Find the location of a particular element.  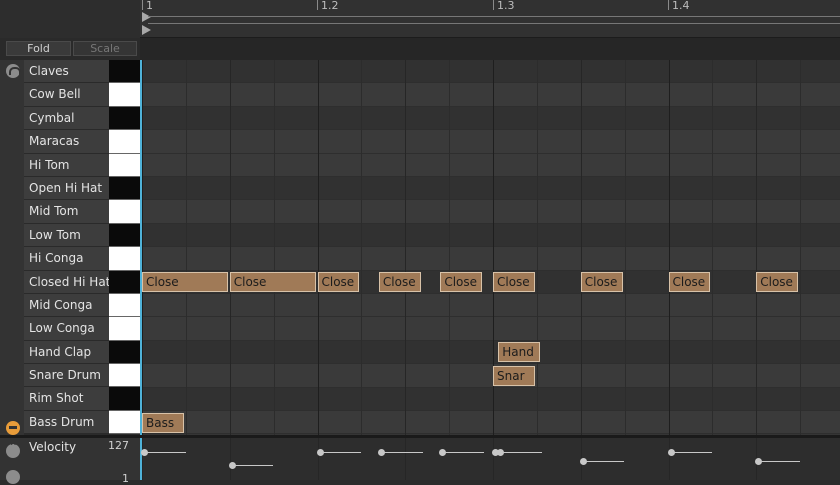

drum-name: Low Tom is located at coordinates (66, 235).